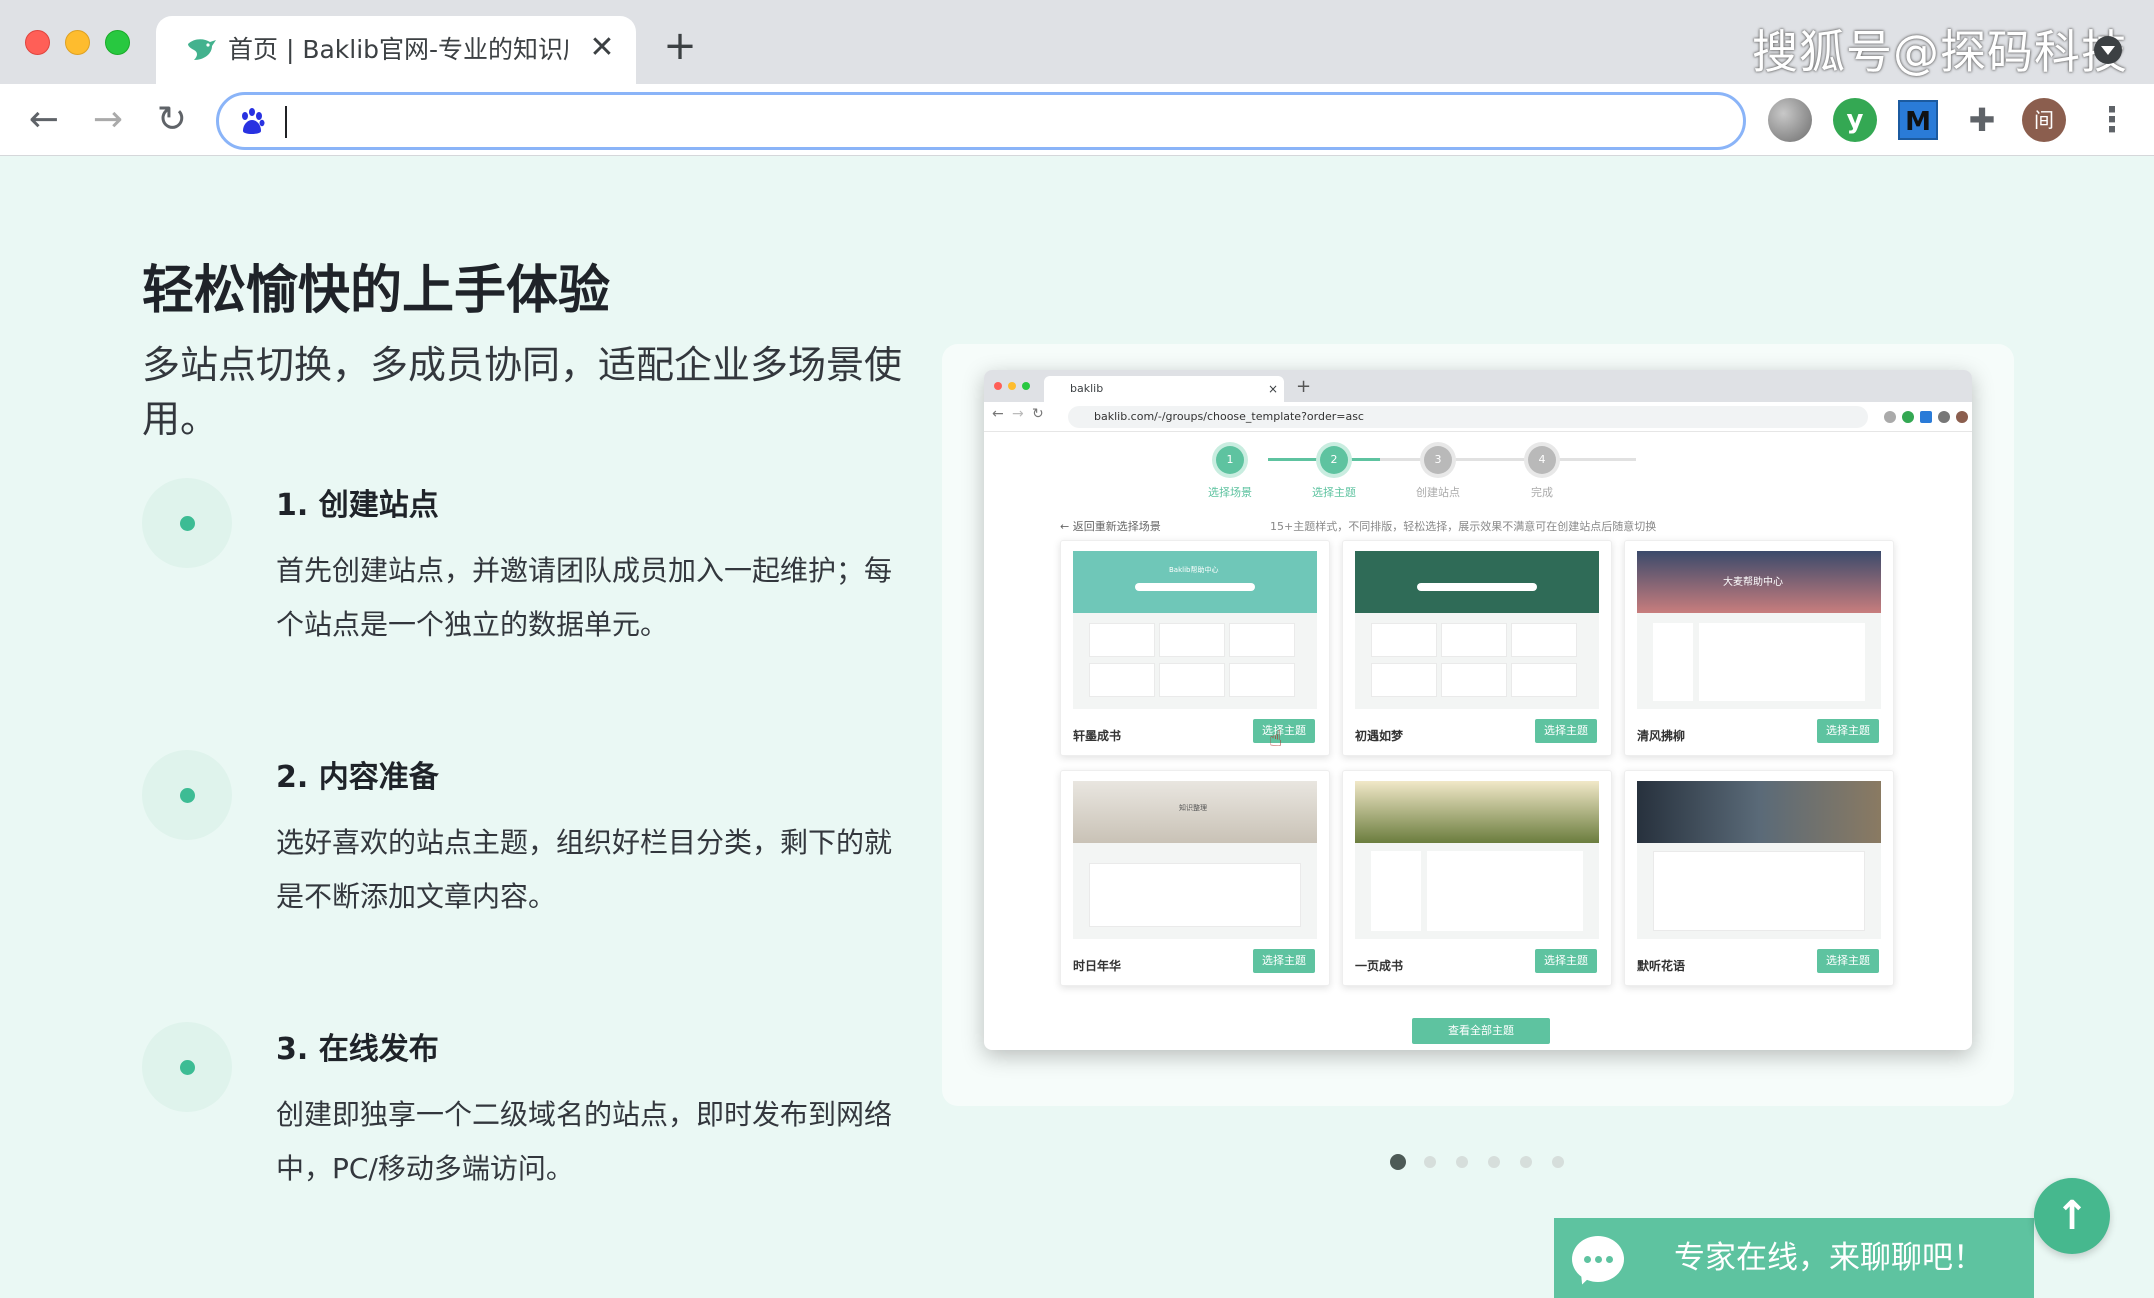 Image resolution: width=2154 pixels, height=1298 pixels. What do you see at coordinates (1396, 891) in the screenshot?
I see `thumb-sidebar` at bounding box center [1396, 891].